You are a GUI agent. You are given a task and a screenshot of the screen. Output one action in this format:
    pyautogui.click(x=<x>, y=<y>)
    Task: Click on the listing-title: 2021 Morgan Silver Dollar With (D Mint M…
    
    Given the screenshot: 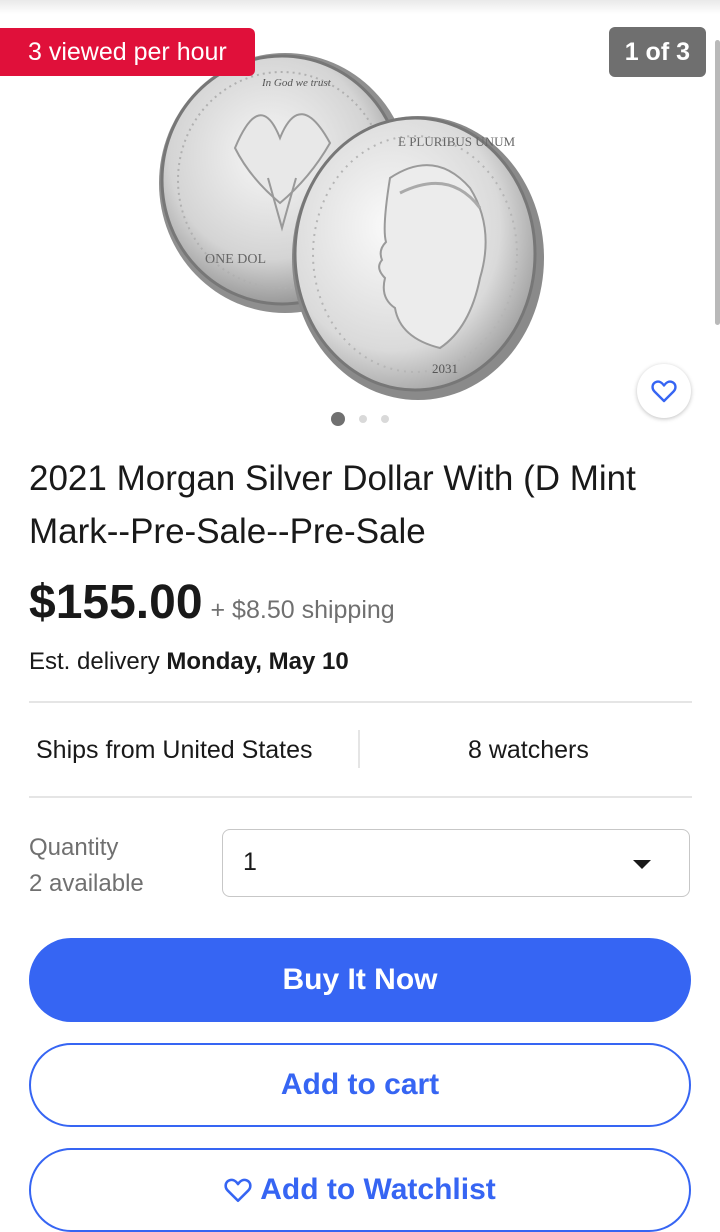 What is the action you would take?
    pyautogui.click(x=332, y=505)
    